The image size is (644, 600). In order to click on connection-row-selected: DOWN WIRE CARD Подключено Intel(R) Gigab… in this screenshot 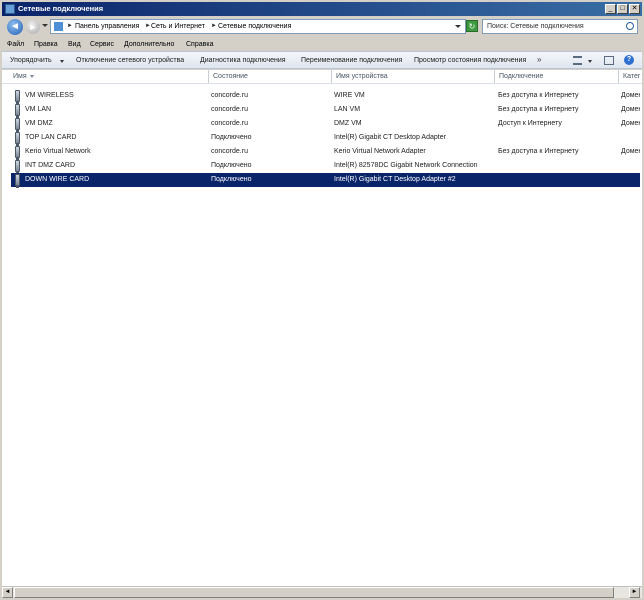, I will do `click(325, 180)`.